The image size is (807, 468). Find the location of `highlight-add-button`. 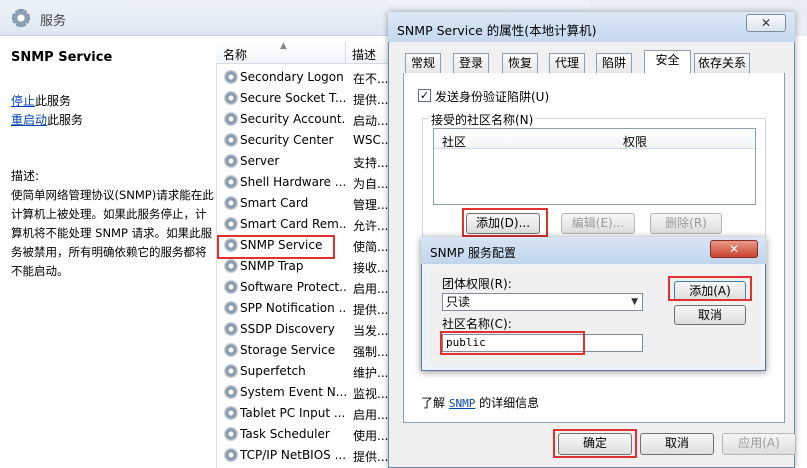

highlight-add-button is located at coordinates (505, 222).